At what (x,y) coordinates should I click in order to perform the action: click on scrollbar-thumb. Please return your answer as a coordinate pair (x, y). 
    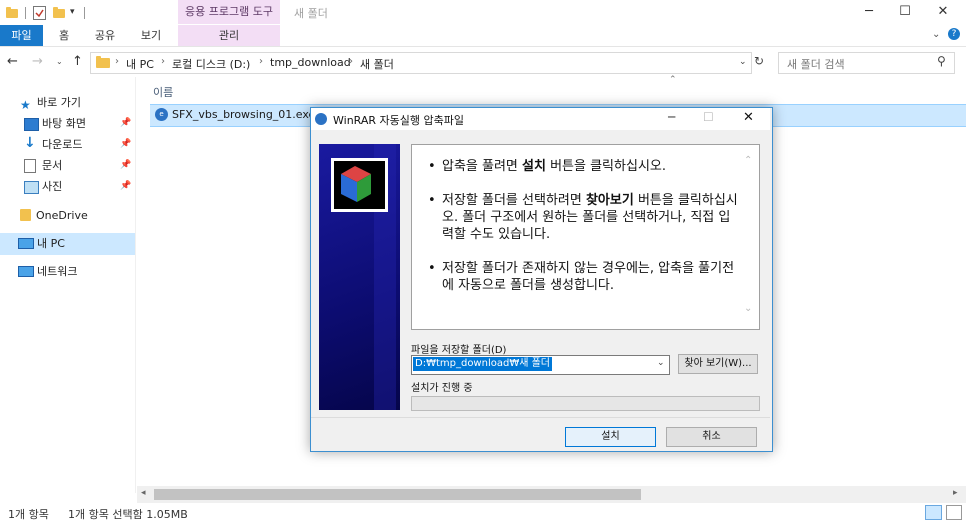
    Looking at the image, I should click on (397, 494).